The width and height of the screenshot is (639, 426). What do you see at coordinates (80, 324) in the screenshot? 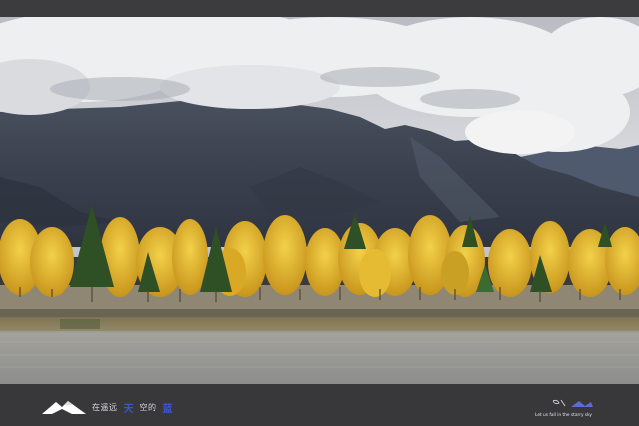
I see `water-reflection-dark` at bounding box center [80, 324].